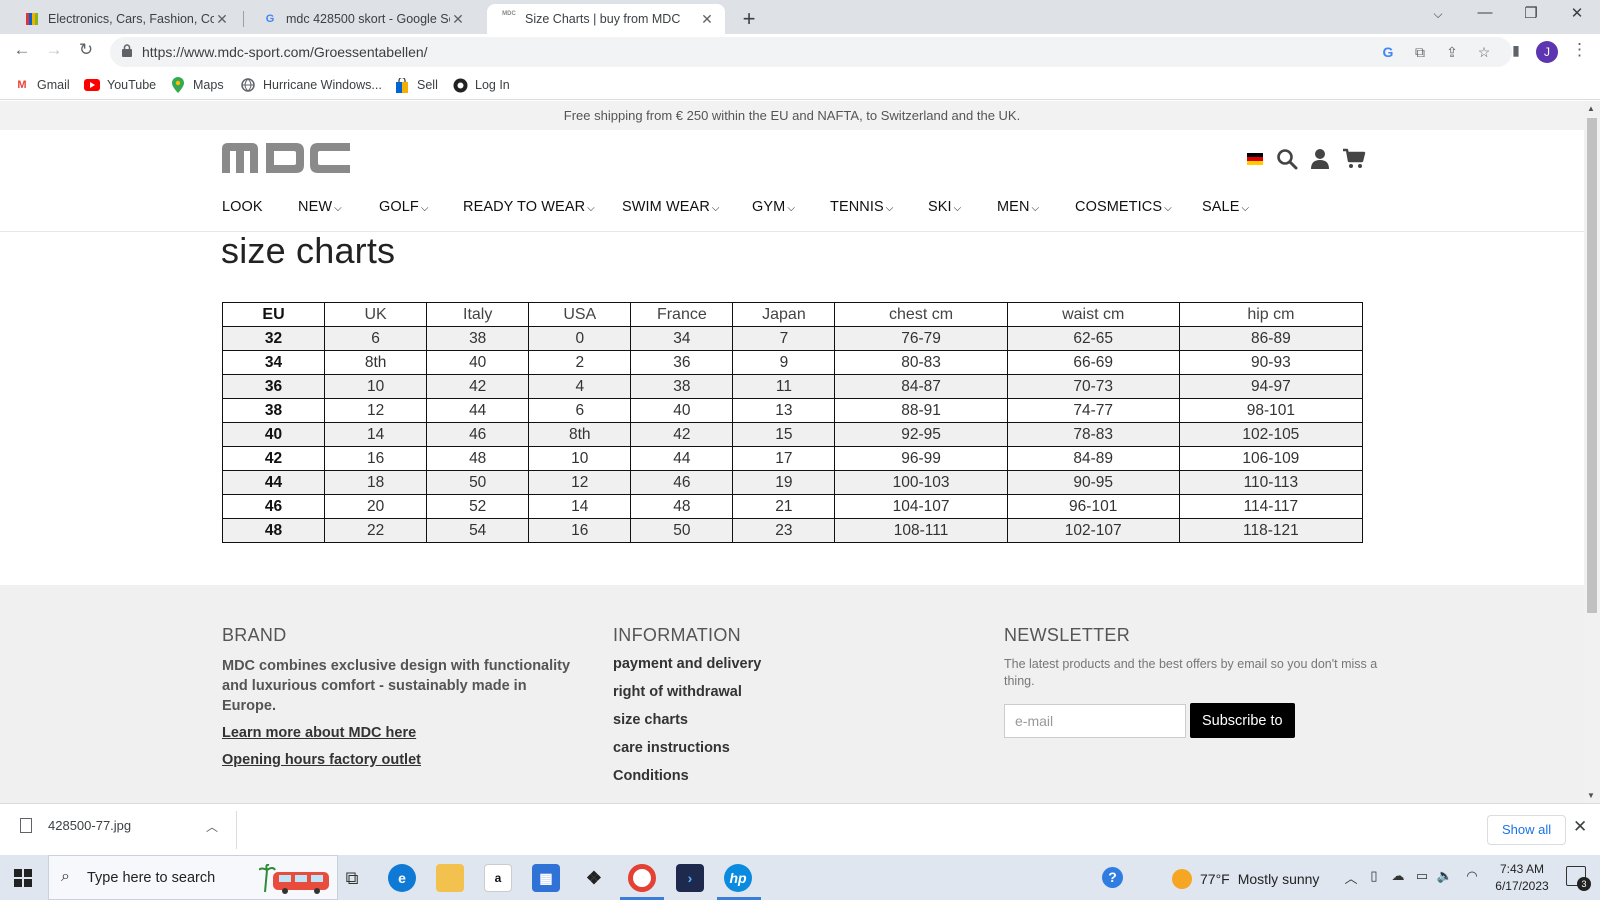  Describe the element at coordinates (1580, 827) in the screenshot. I see `close-download-bar-icon: ✕` at that location.